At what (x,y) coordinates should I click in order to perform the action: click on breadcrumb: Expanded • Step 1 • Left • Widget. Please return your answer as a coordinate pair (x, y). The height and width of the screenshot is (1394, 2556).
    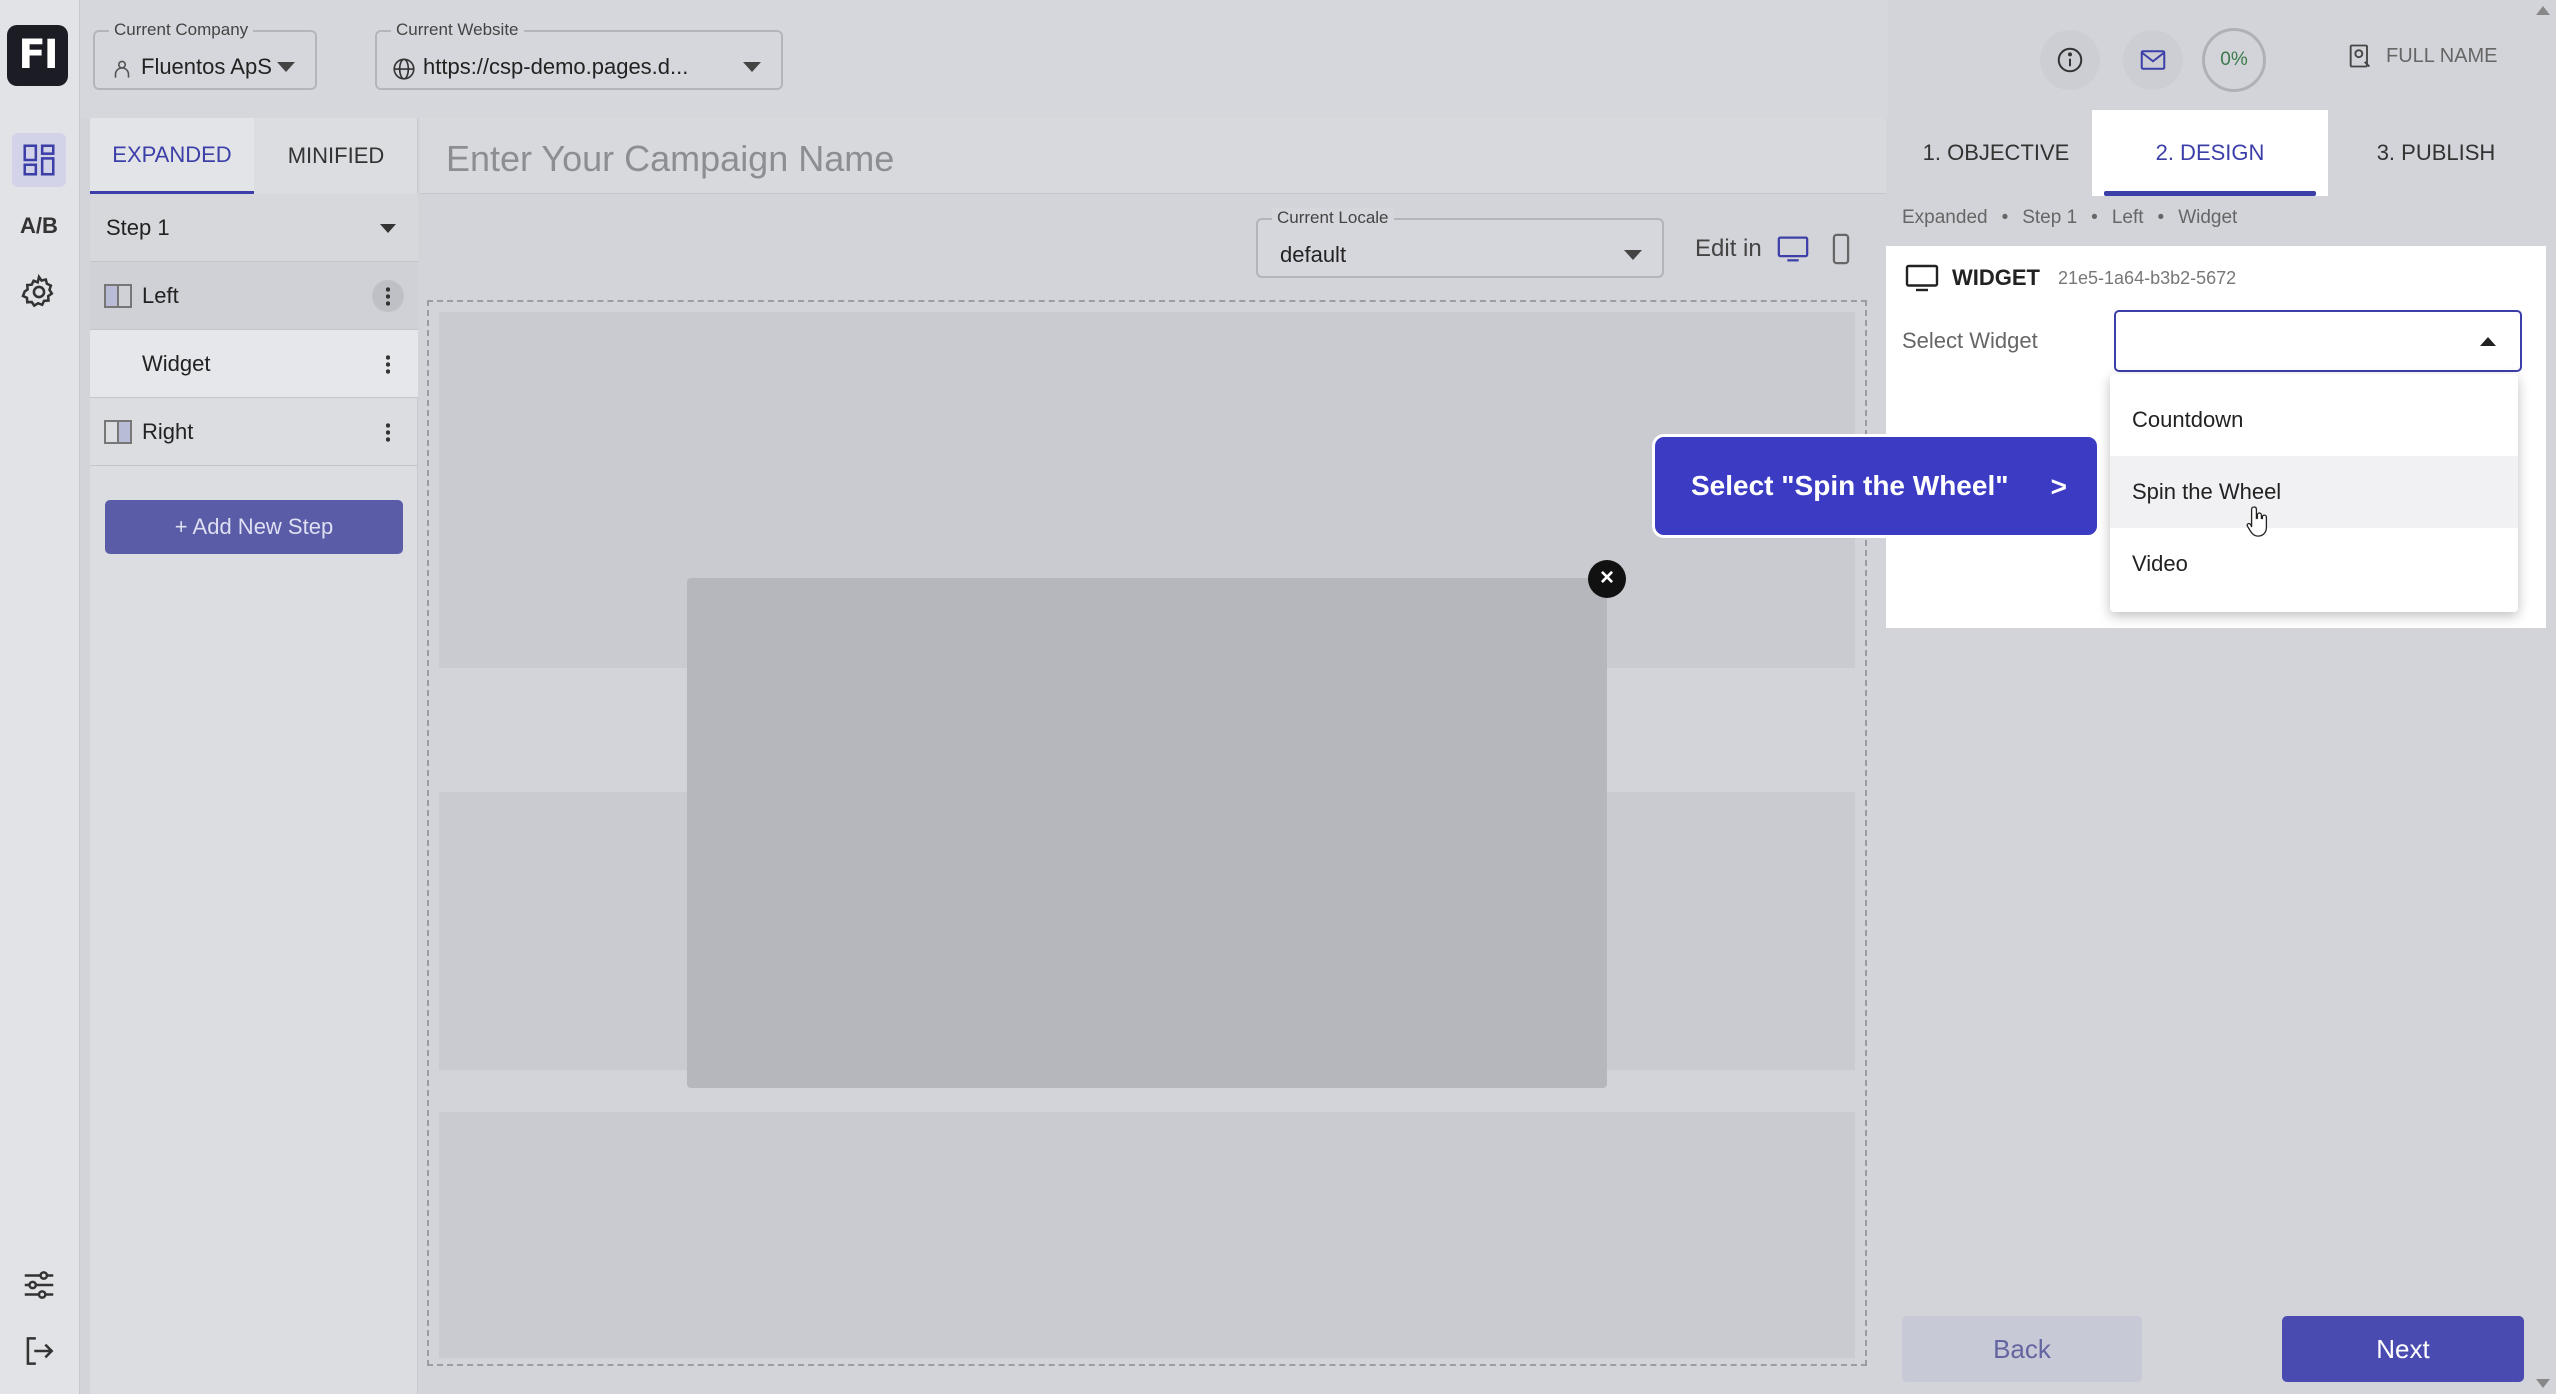
    Looking at the image, I should click on (2070, 217).